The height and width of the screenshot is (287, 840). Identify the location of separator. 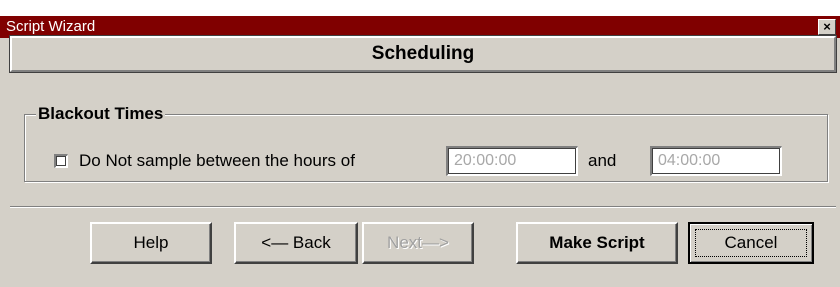
(423, 207).